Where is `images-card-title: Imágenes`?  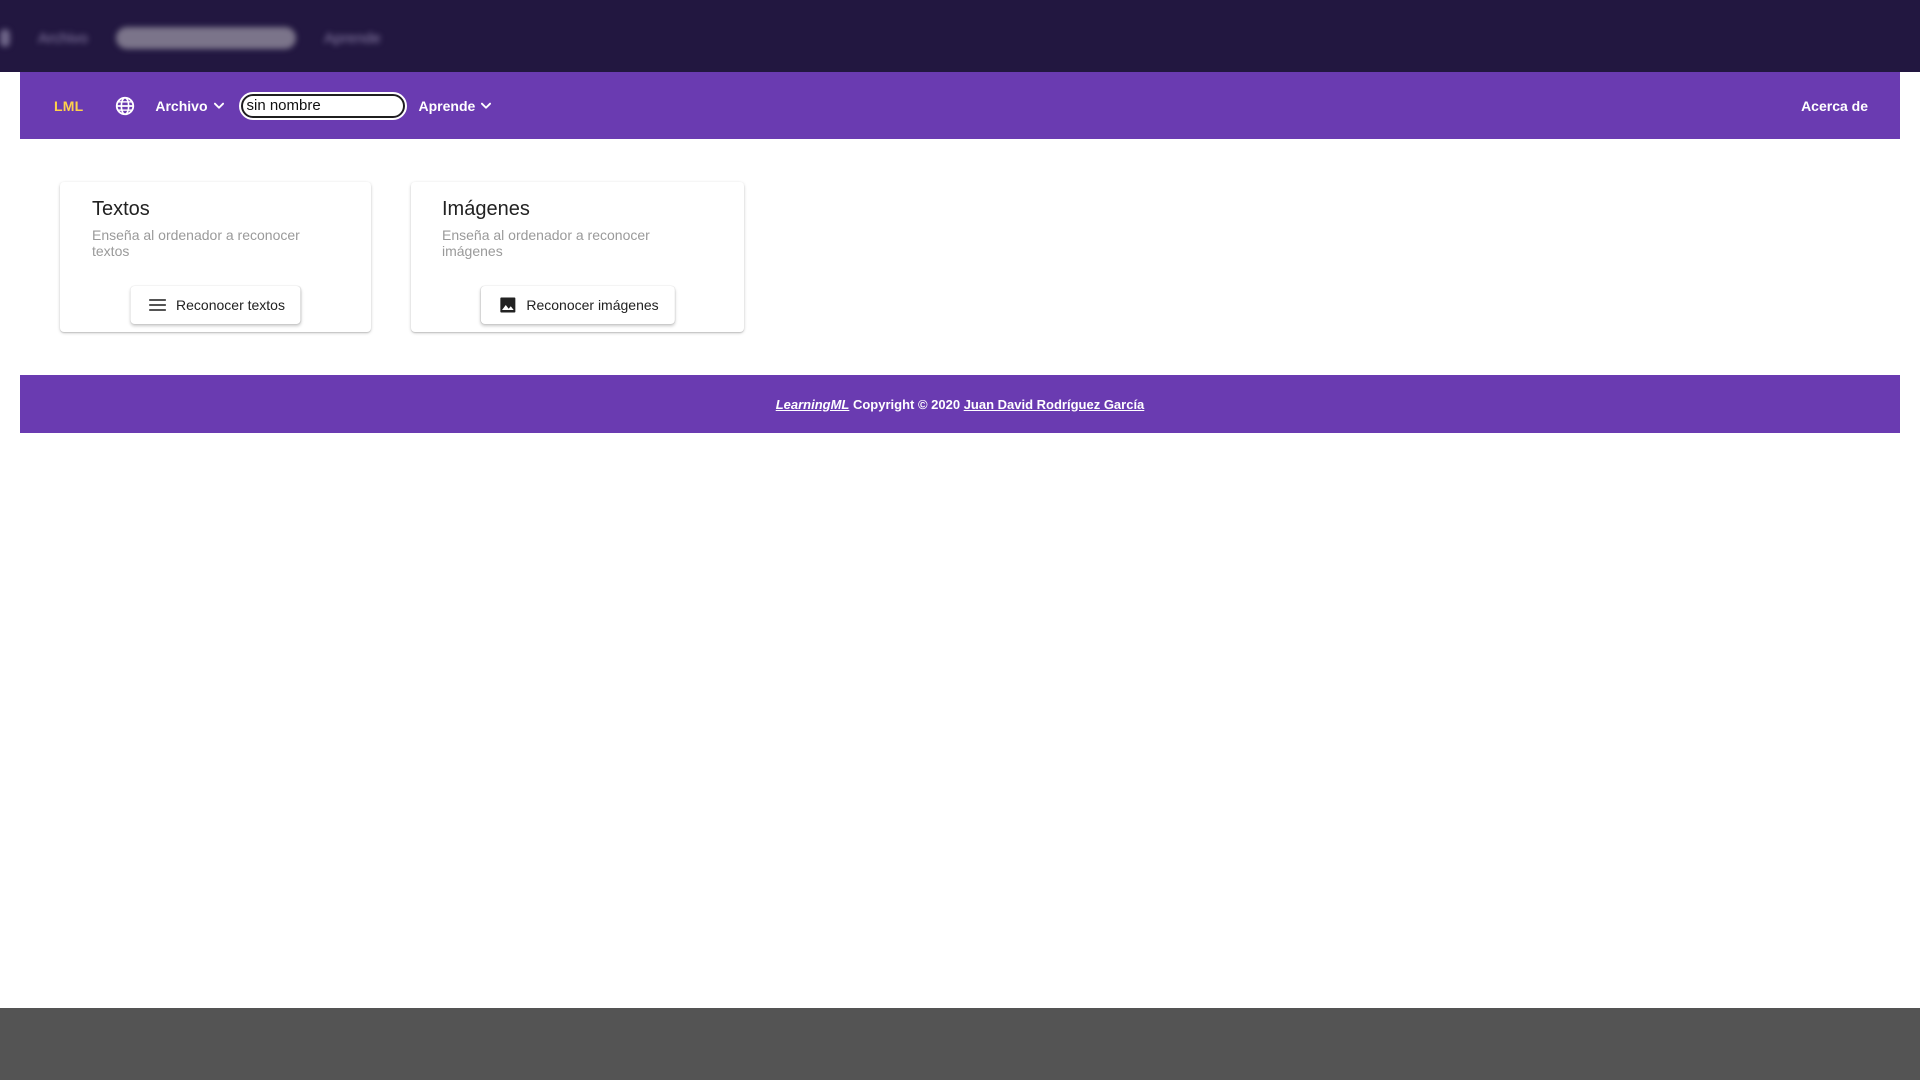 images-card-title: Imágenes is located at coordinates (486, 209).